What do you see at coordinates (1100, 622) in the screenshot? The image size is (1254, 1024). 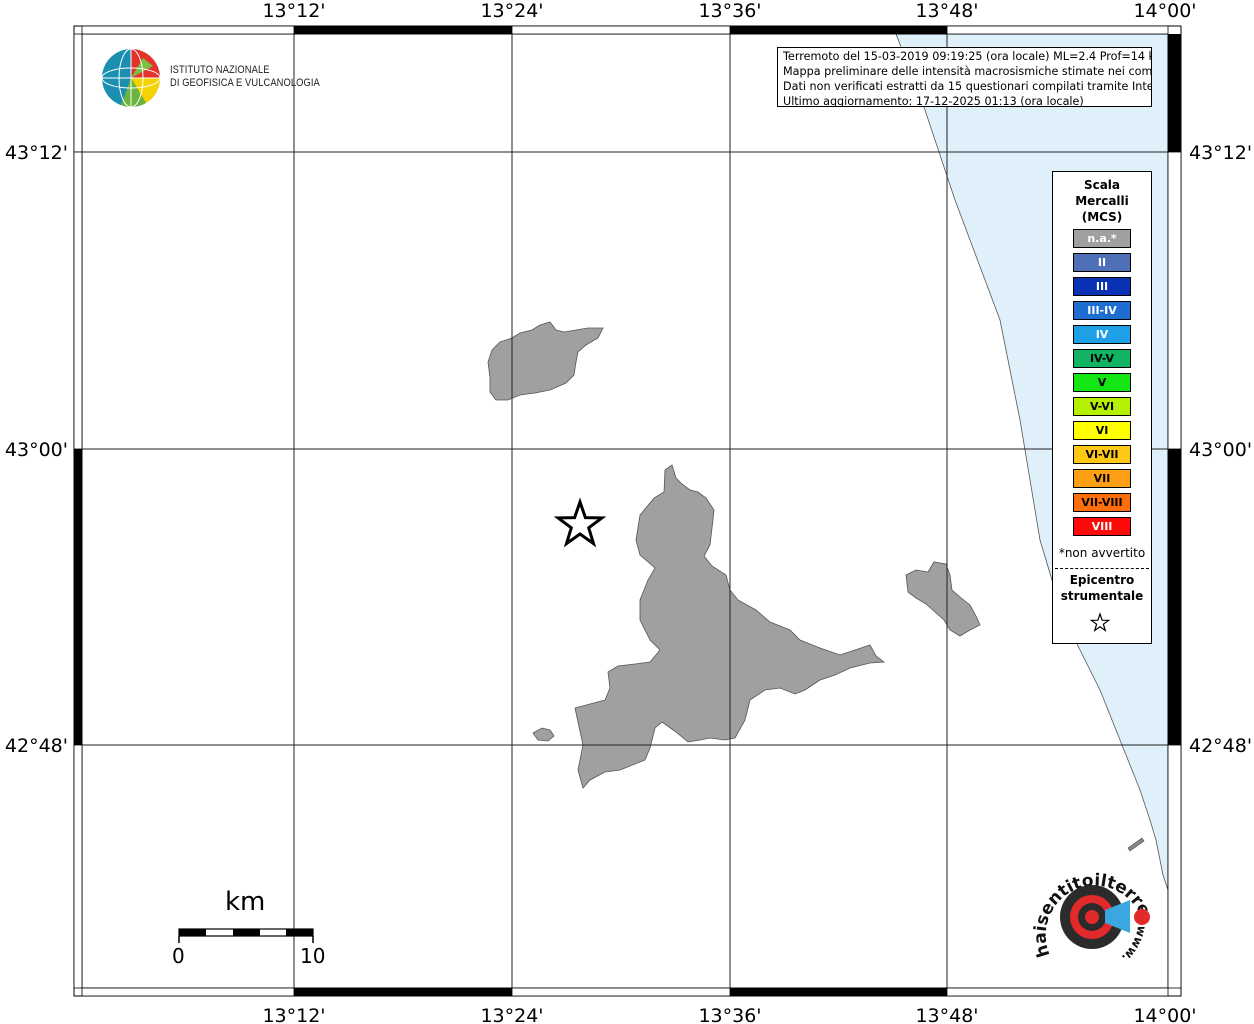 I see `legend-star-icon` at bounding box center [1100, 622].